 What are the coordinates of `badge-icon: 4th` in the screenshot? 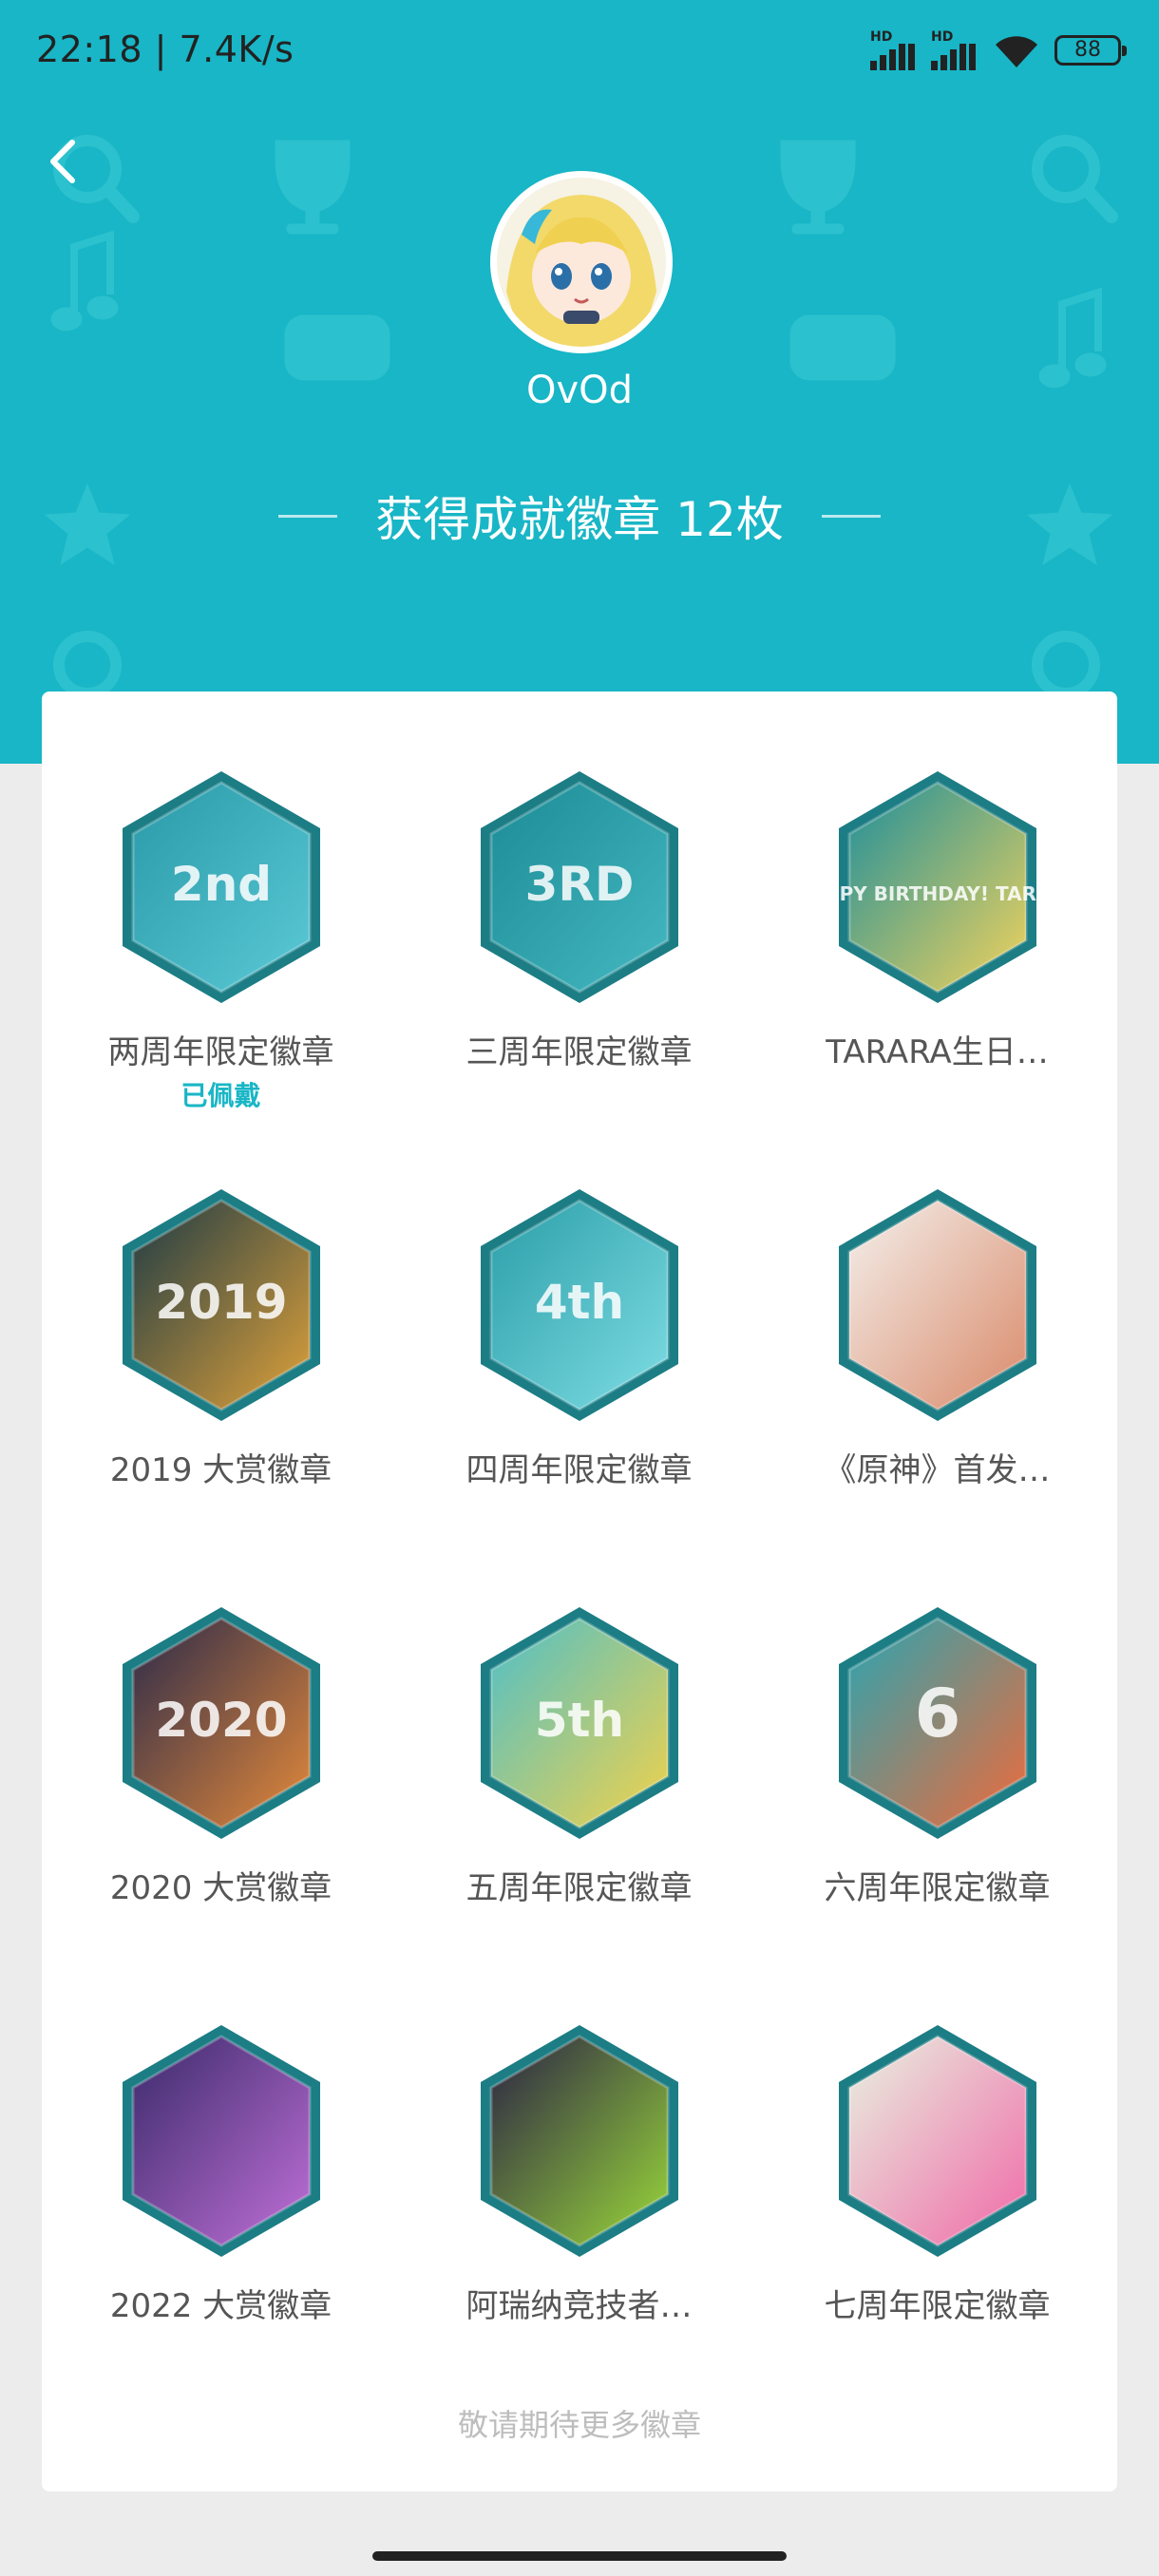 It's located at (579, 1305).